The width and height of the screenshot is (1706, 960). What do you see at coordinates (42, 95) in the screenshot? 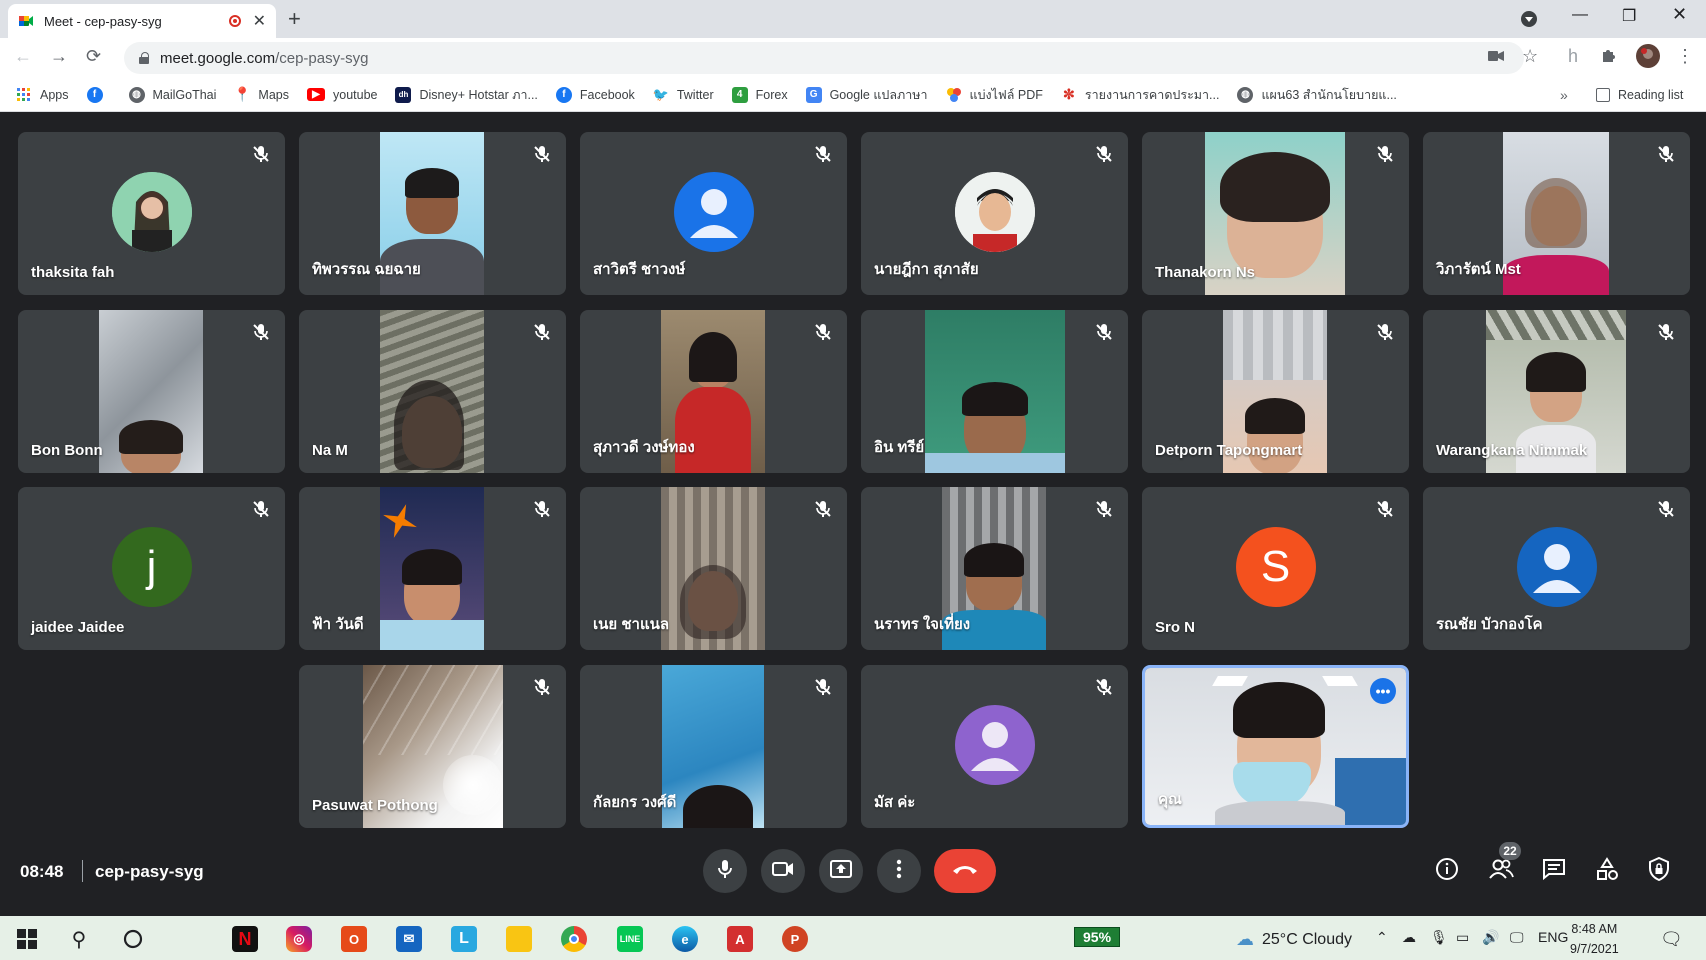
I see `bookmark-apps: Apps` at bounding box center [42, 95].